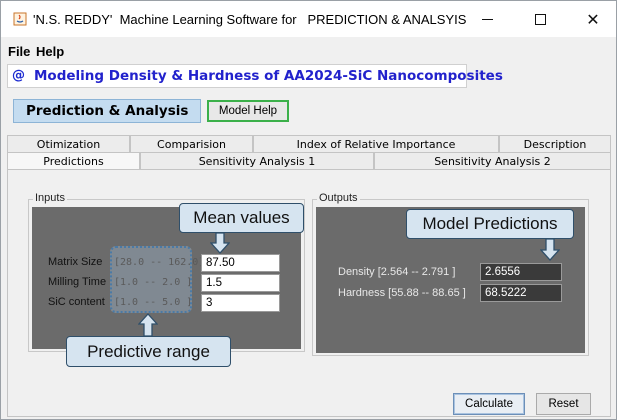 This screenshot has width=617, height=420. I want to click on predictive-range-callout: Predictive range, so click(148, 351).